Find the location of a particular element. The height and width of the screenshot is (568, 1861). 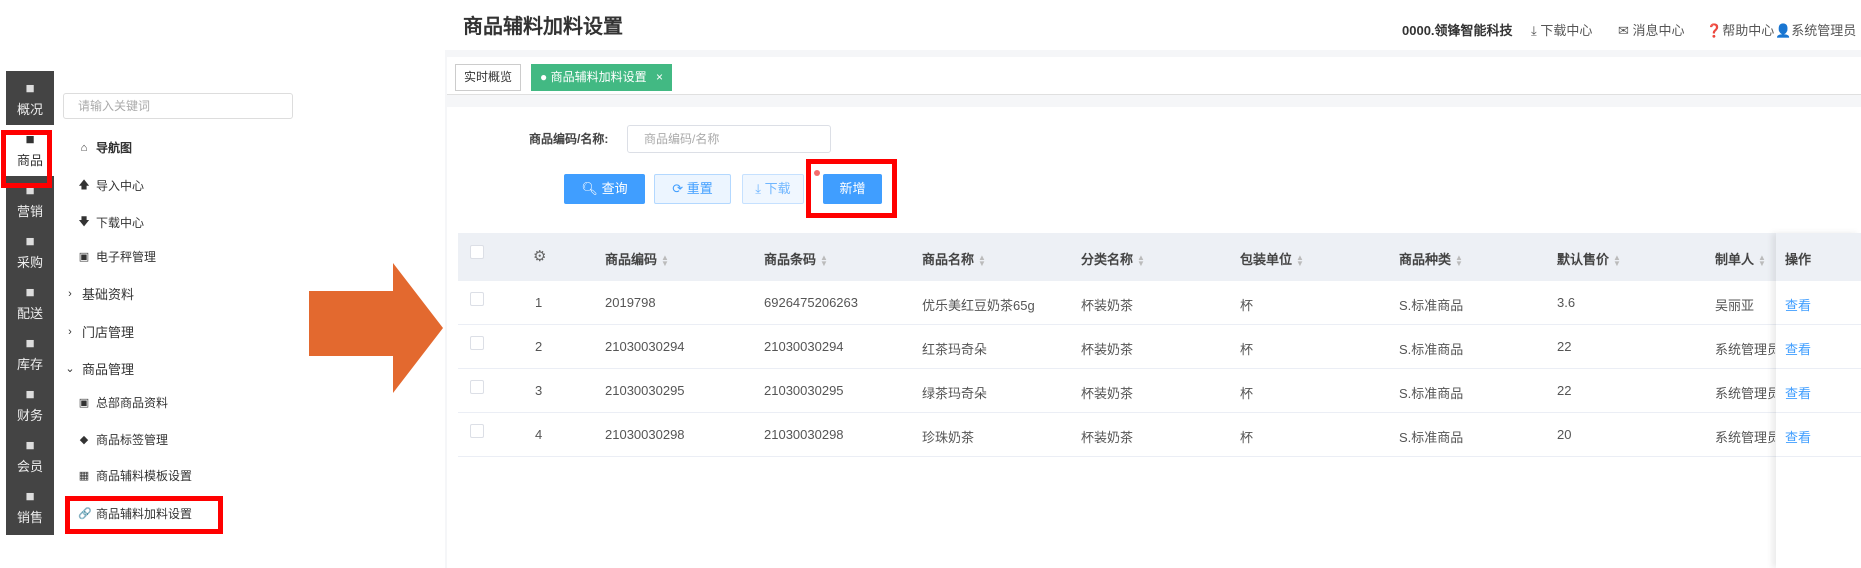

rail-item-4: ■ 配送 is located at coordinates (30, 303).